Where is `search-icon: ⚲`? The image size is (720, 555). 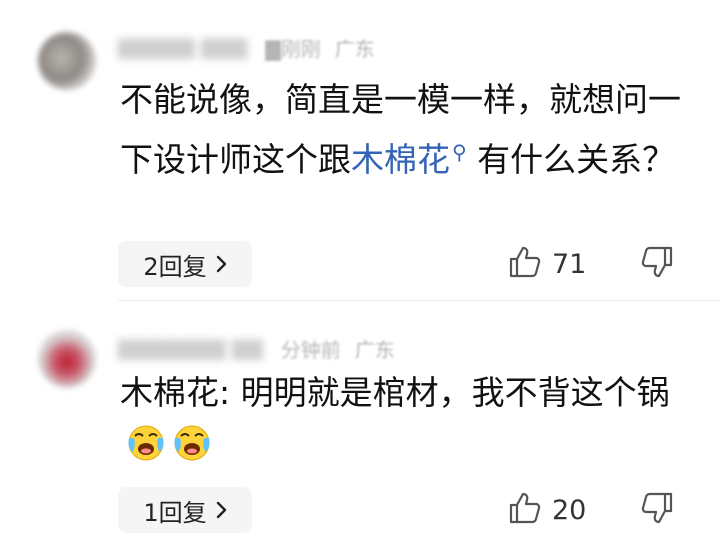 search-icon: ⚲ is located at coordinates (459, 152).